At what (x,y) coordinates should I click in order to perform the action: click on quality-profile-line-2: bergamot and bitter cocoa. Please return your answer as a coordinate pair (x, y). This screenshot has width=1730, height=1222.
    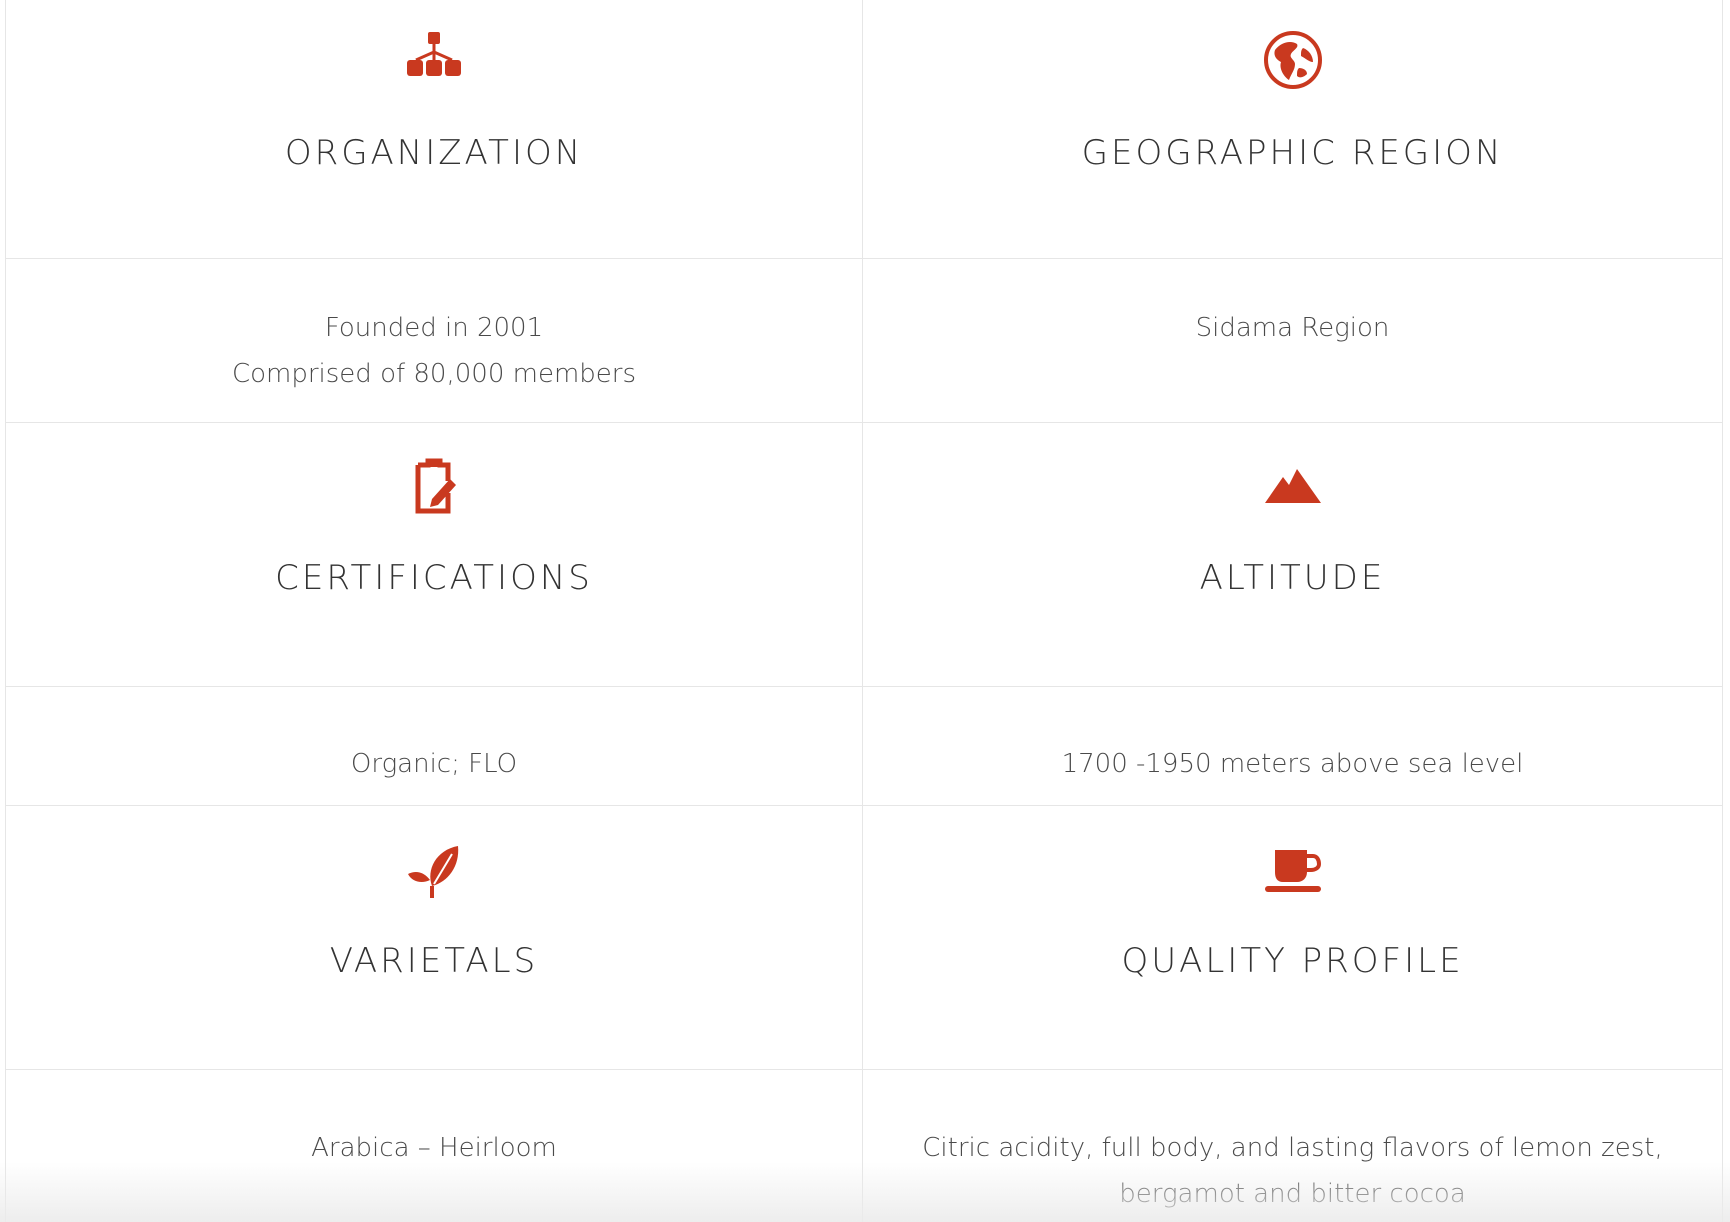
    Looking at the image, I should click on (1292, 1194).